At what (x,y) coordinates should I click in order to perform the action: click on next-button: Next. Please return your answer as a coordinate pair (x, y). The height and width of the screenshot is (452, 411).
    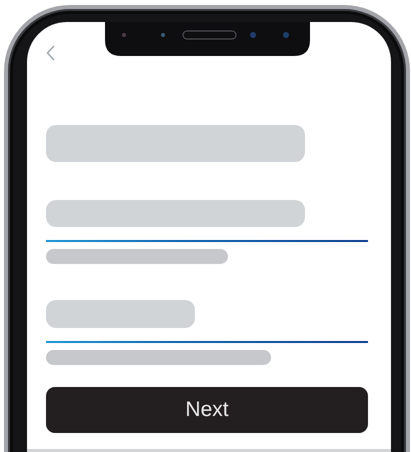
    Looking at the image, I should click on (207, 410).